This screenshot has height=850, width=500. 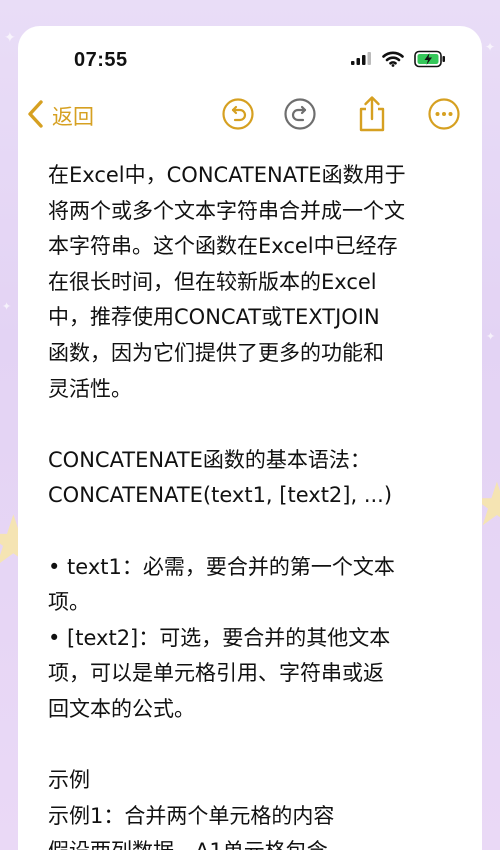 I want to click on battery-charging-icon, so click(x=430, y=61).